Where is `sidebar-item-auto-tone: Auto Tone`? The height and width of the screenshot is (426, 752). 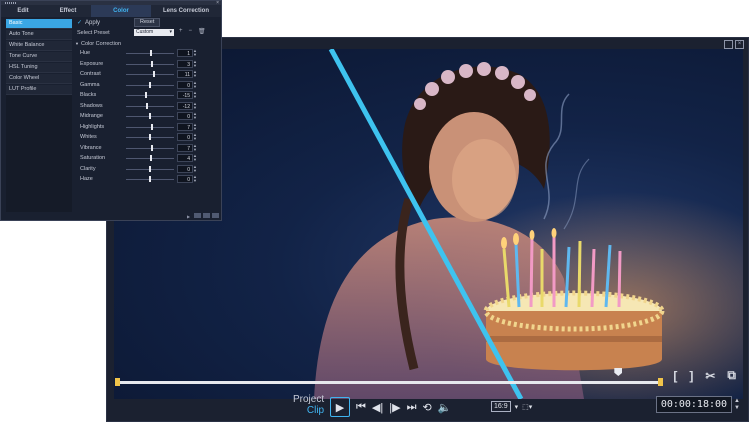 sidebar-item-auto-tone: Auto Tone is located at coordinates (39, 35).